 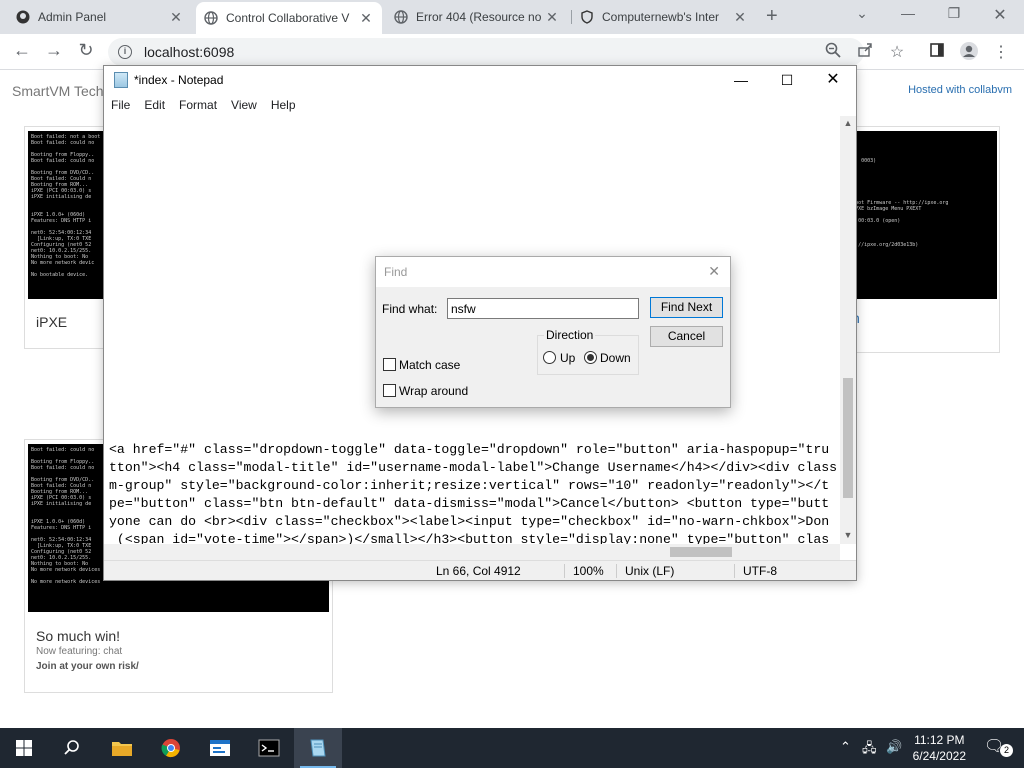 I want to click on menu-view: View, so click(x=244, y=105).